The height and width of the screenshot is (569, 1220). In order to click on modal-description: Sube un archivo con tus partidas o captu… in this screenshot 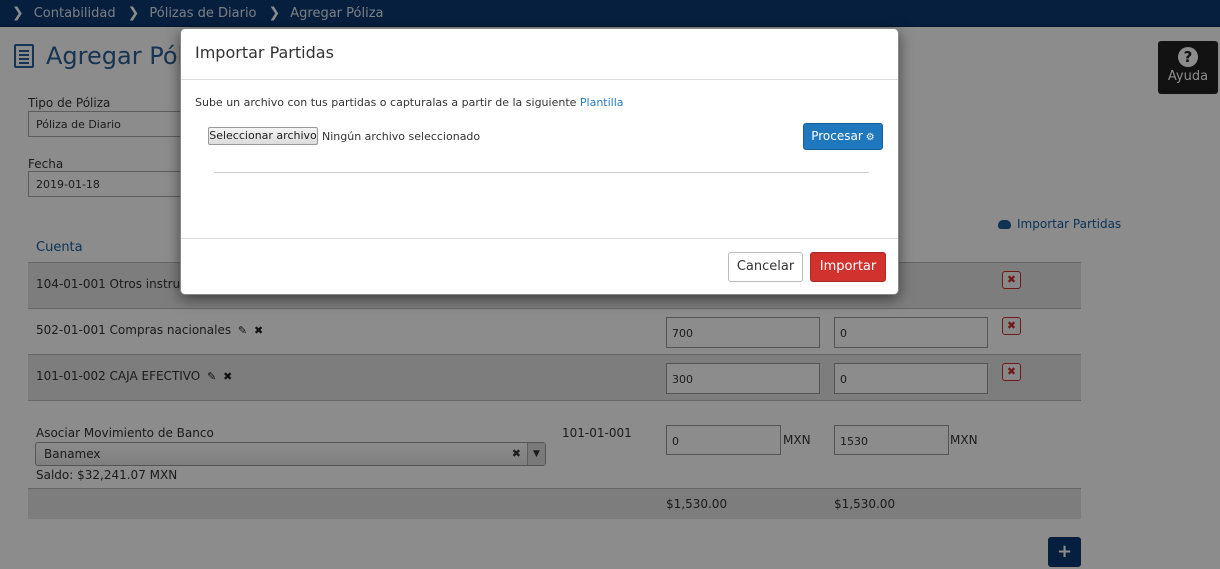, I will do `click(409, 102)`.